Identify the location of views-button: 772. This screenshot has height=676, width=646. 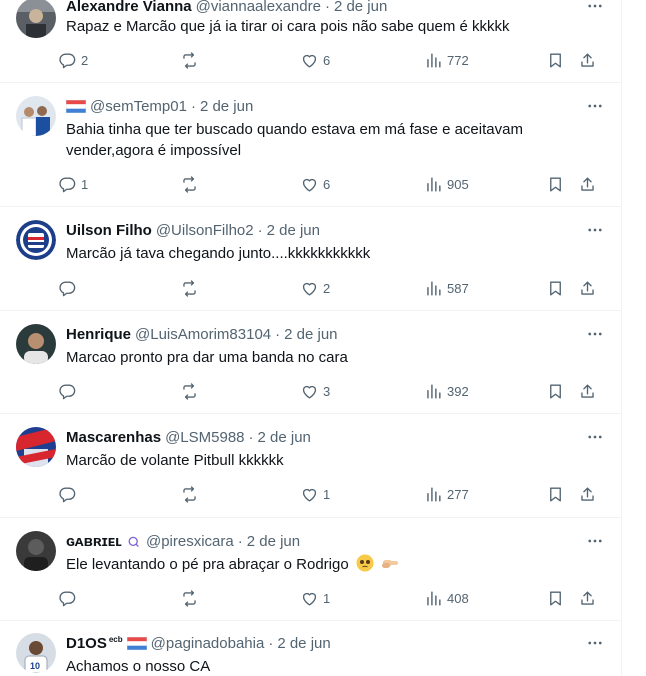
(446, 60).